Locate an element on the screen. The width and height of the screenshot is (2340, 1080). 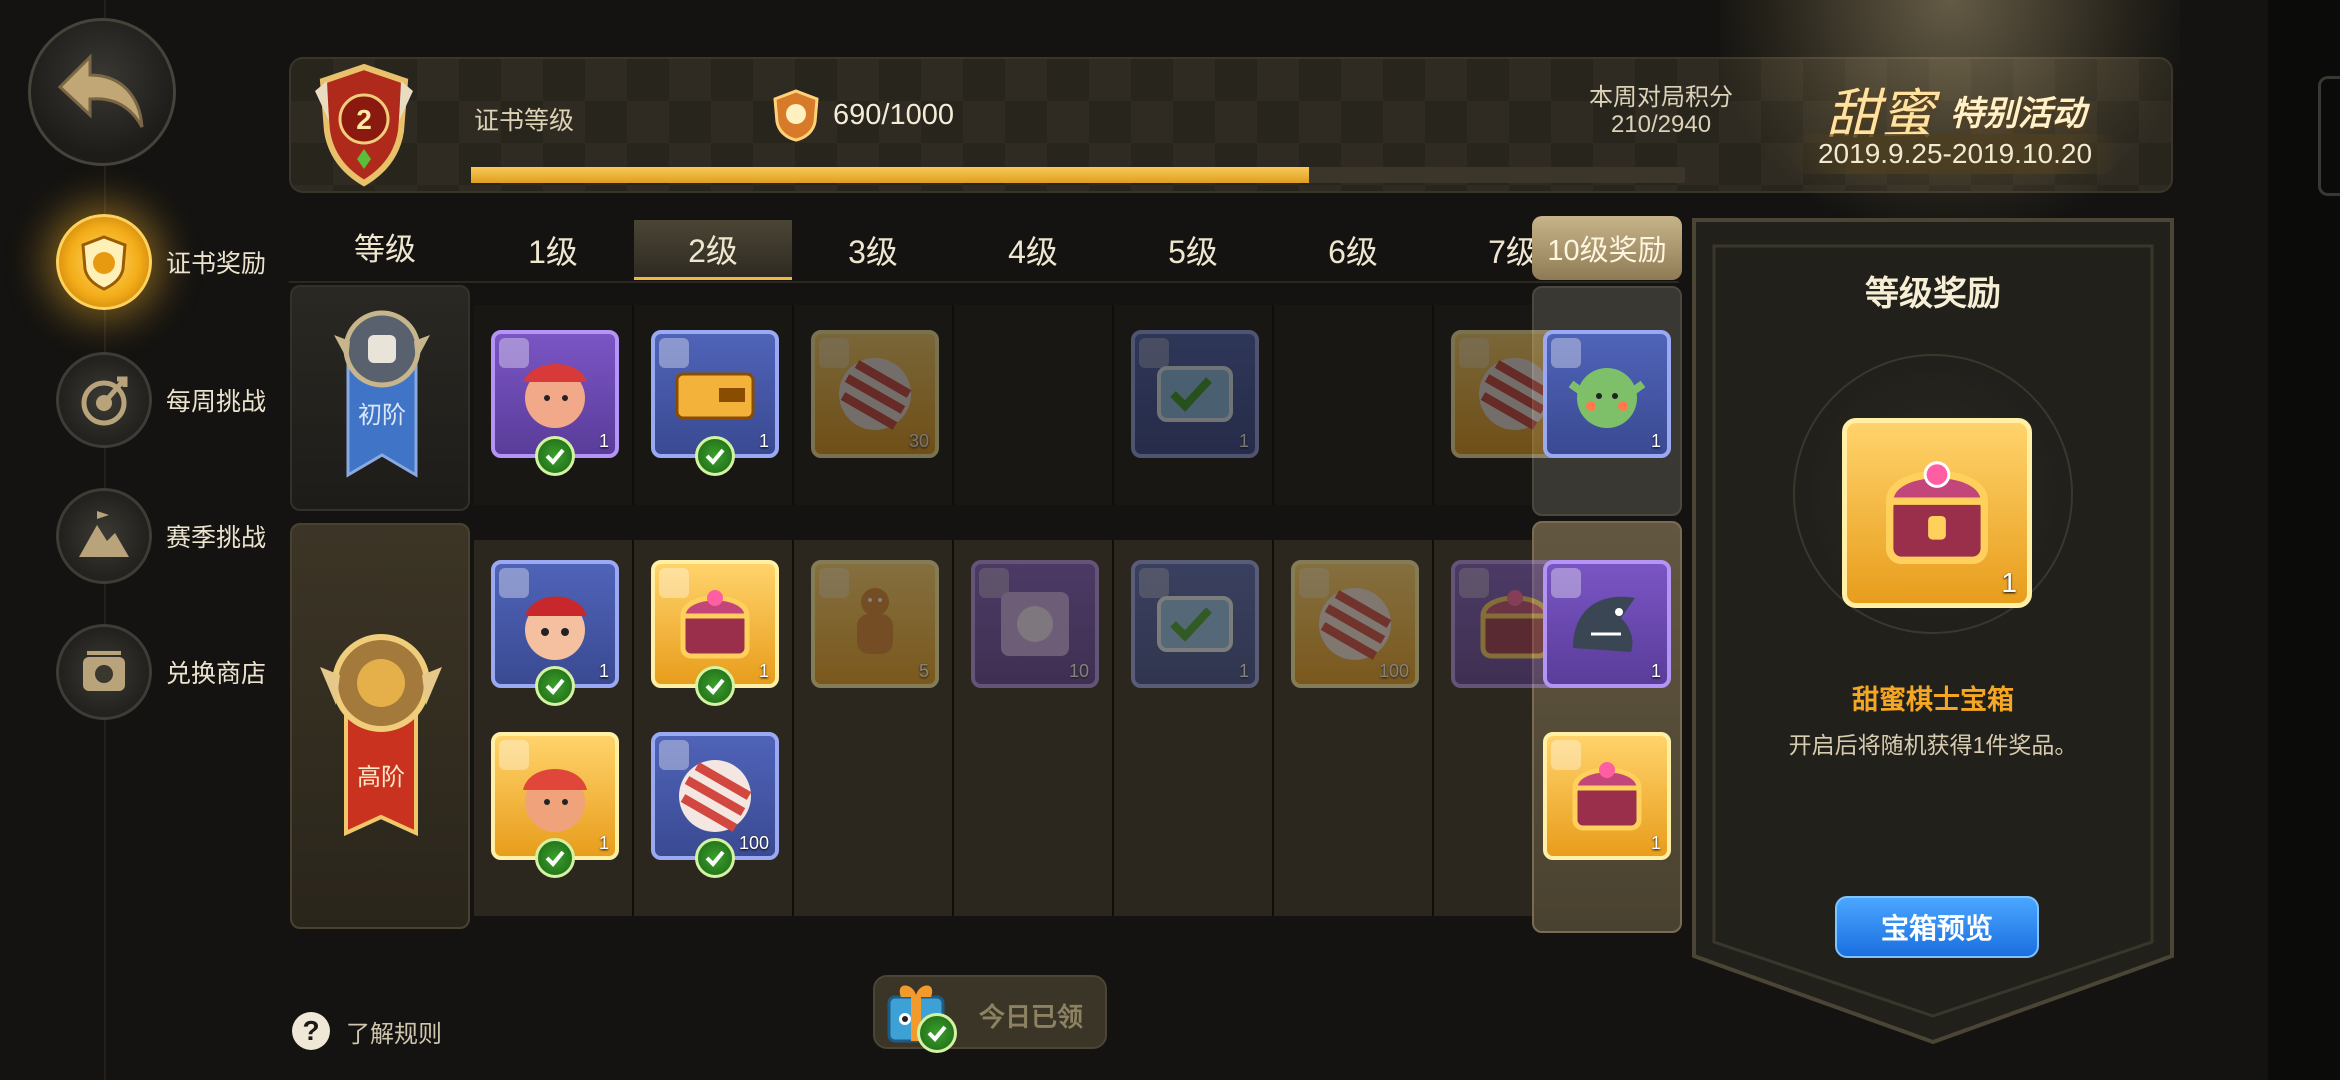
daily-claimed-check-icon is located at coordinates (937, 1033).